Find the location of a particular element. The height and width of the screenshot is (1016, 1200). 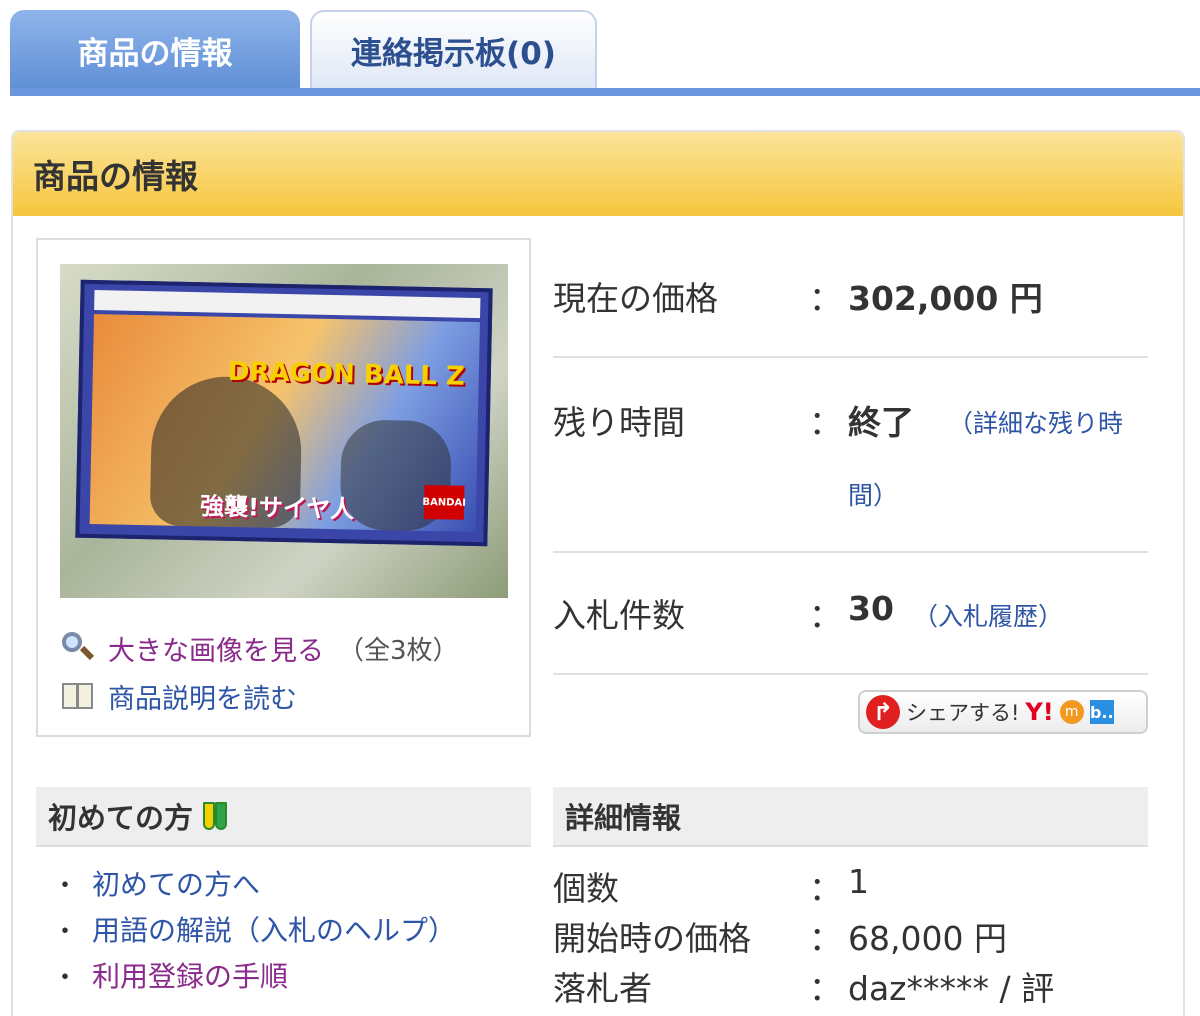

product-box-art: DRAGON BALL Z 強襲!サイヤ人 BANDAI is located at coordinates (284, 413).